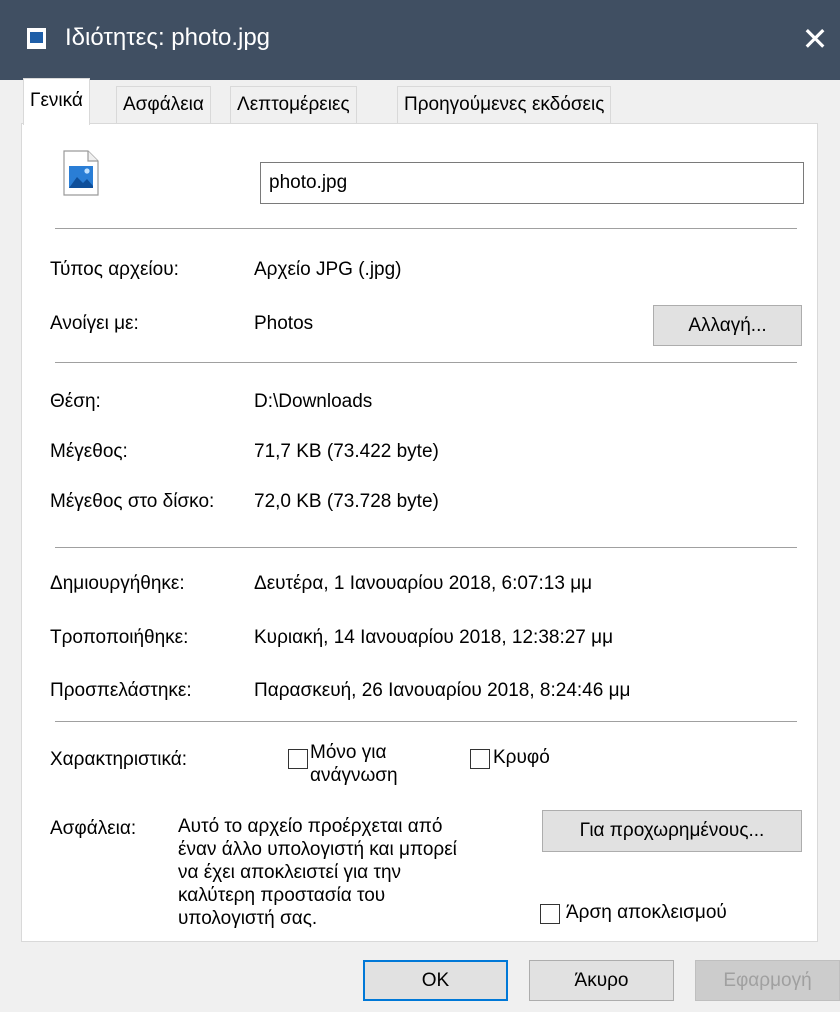 This screenshot has width=840, height=1012. What do you see at coordinates (81, 173) in the screenshot?
I see `image-file-icon` at bounding box center [81, 173].